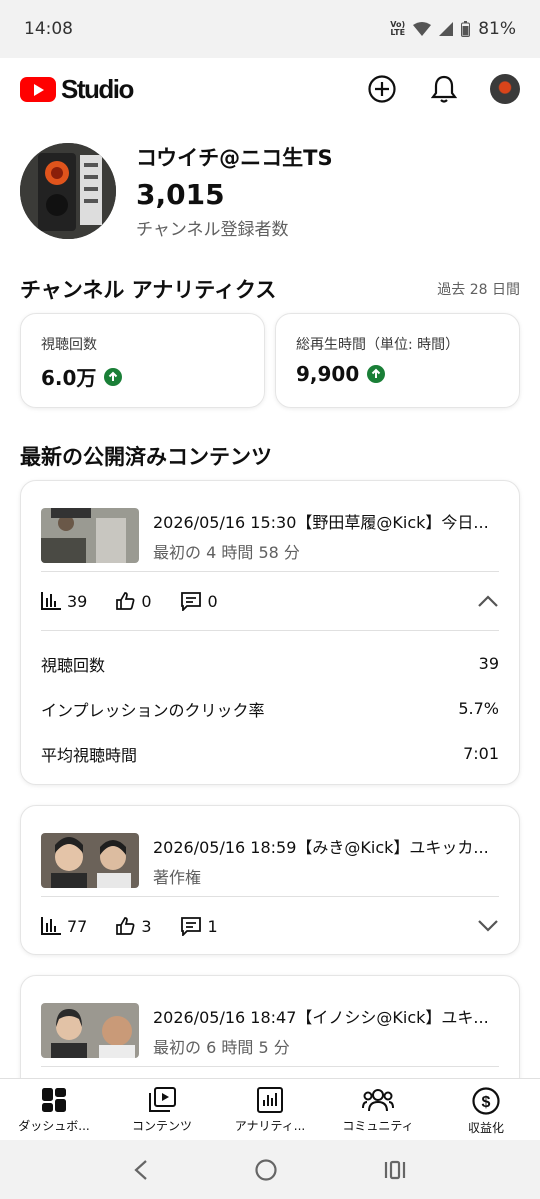  What do you see at coordinates (193, 89) in the screenshot?
I see `studio-logo: Studio` at bounding box center [193, 89].